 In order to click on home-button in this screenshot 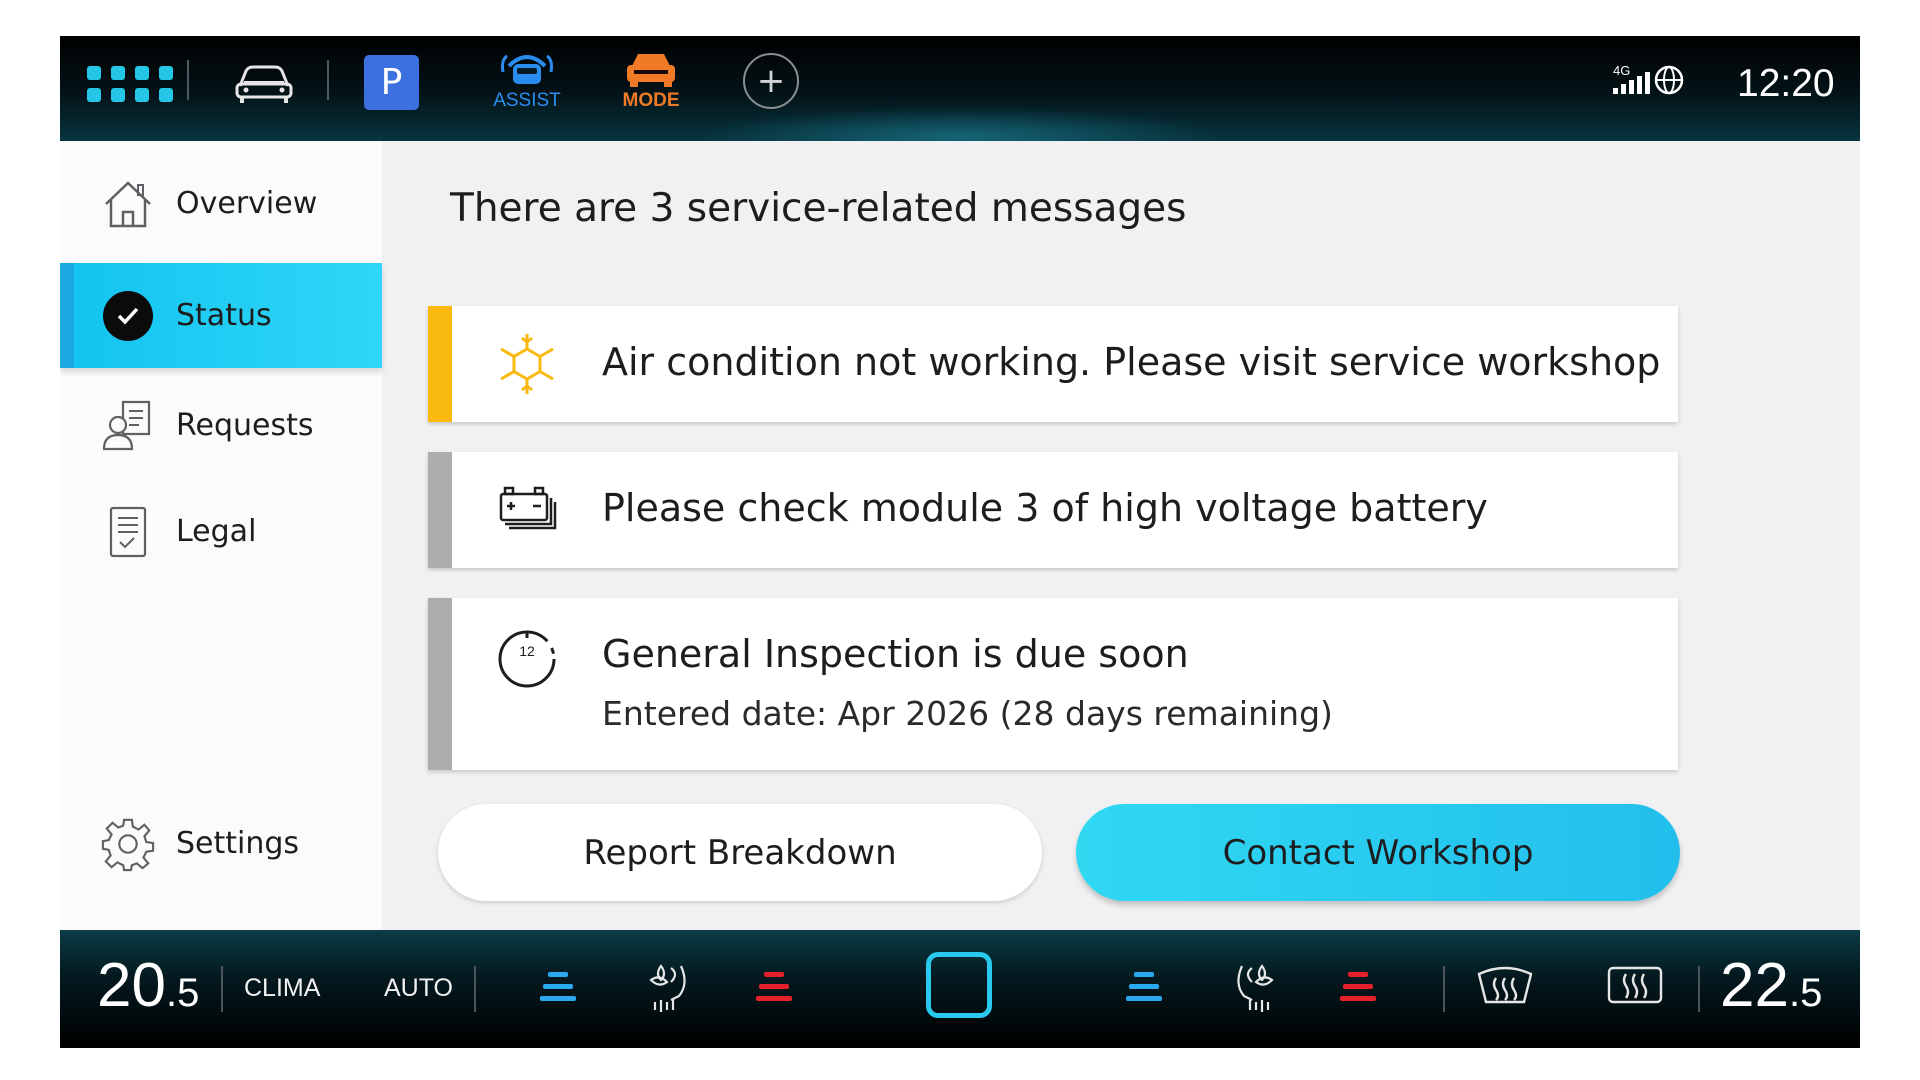, I will do `click(959, 985)`.